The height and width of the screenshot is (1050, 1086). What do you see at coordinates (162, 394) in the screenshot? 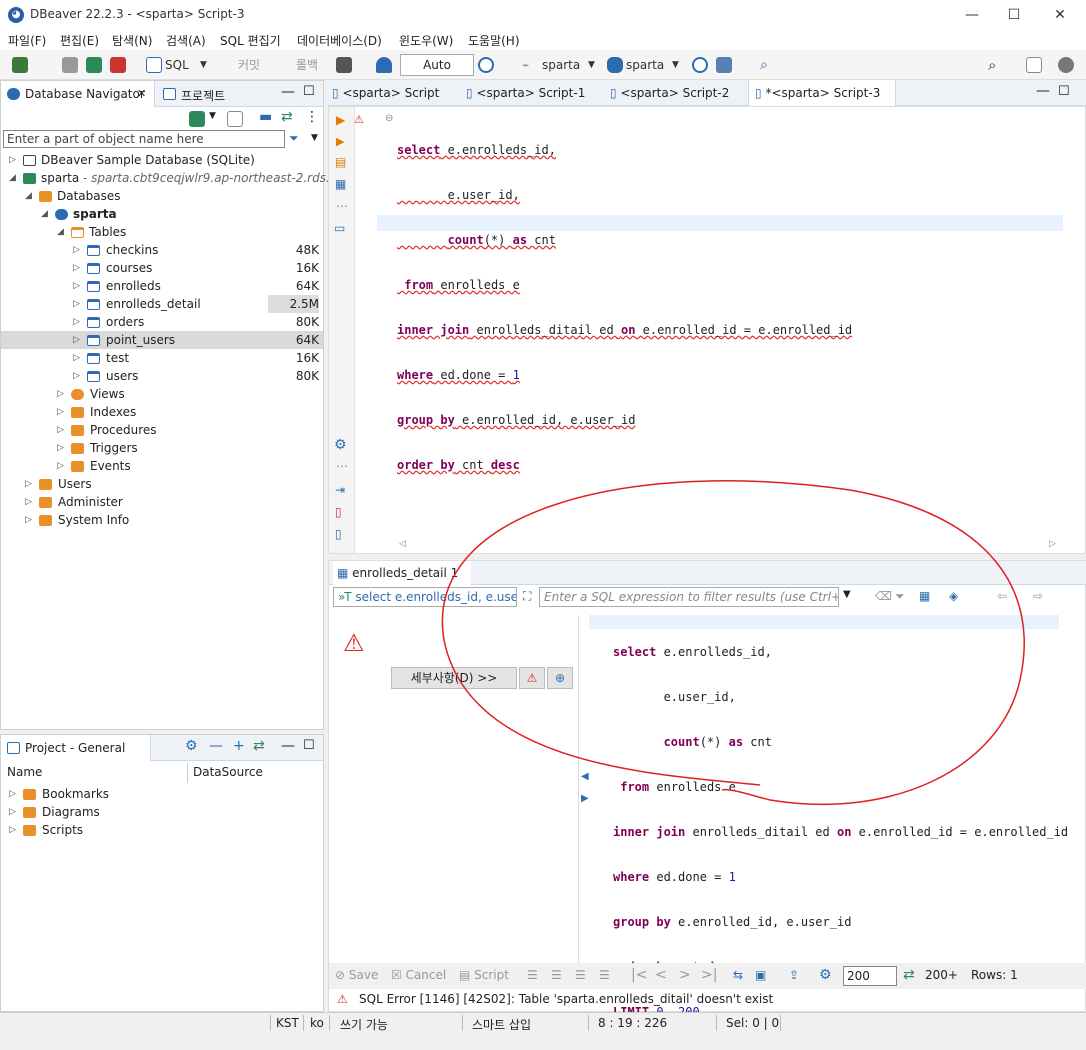
I see `tree-item-views: ▷ Views` at bounding box center [162, 394].